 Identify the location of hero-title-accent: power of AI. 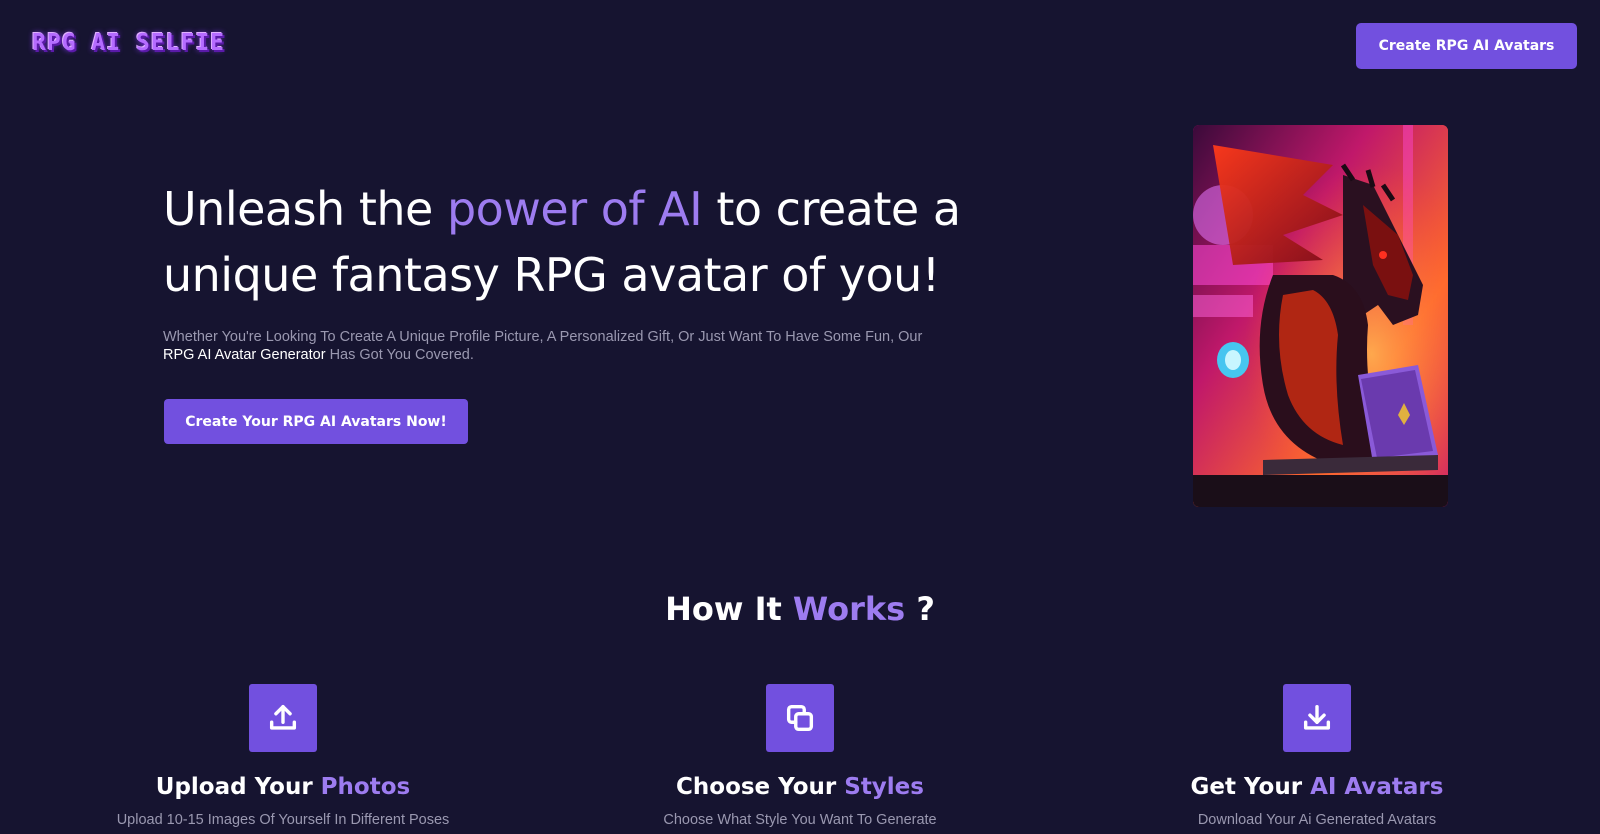
(574, 209).